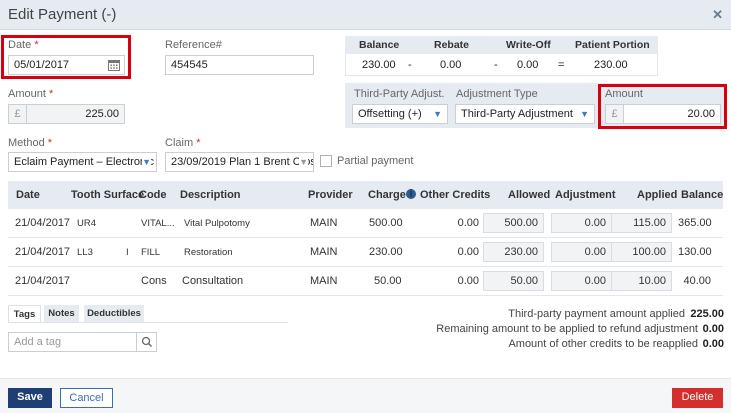  Describe the element at coordinates (66, 114) in the screenshot. I see `amount-input: £ 225.00` at that location.